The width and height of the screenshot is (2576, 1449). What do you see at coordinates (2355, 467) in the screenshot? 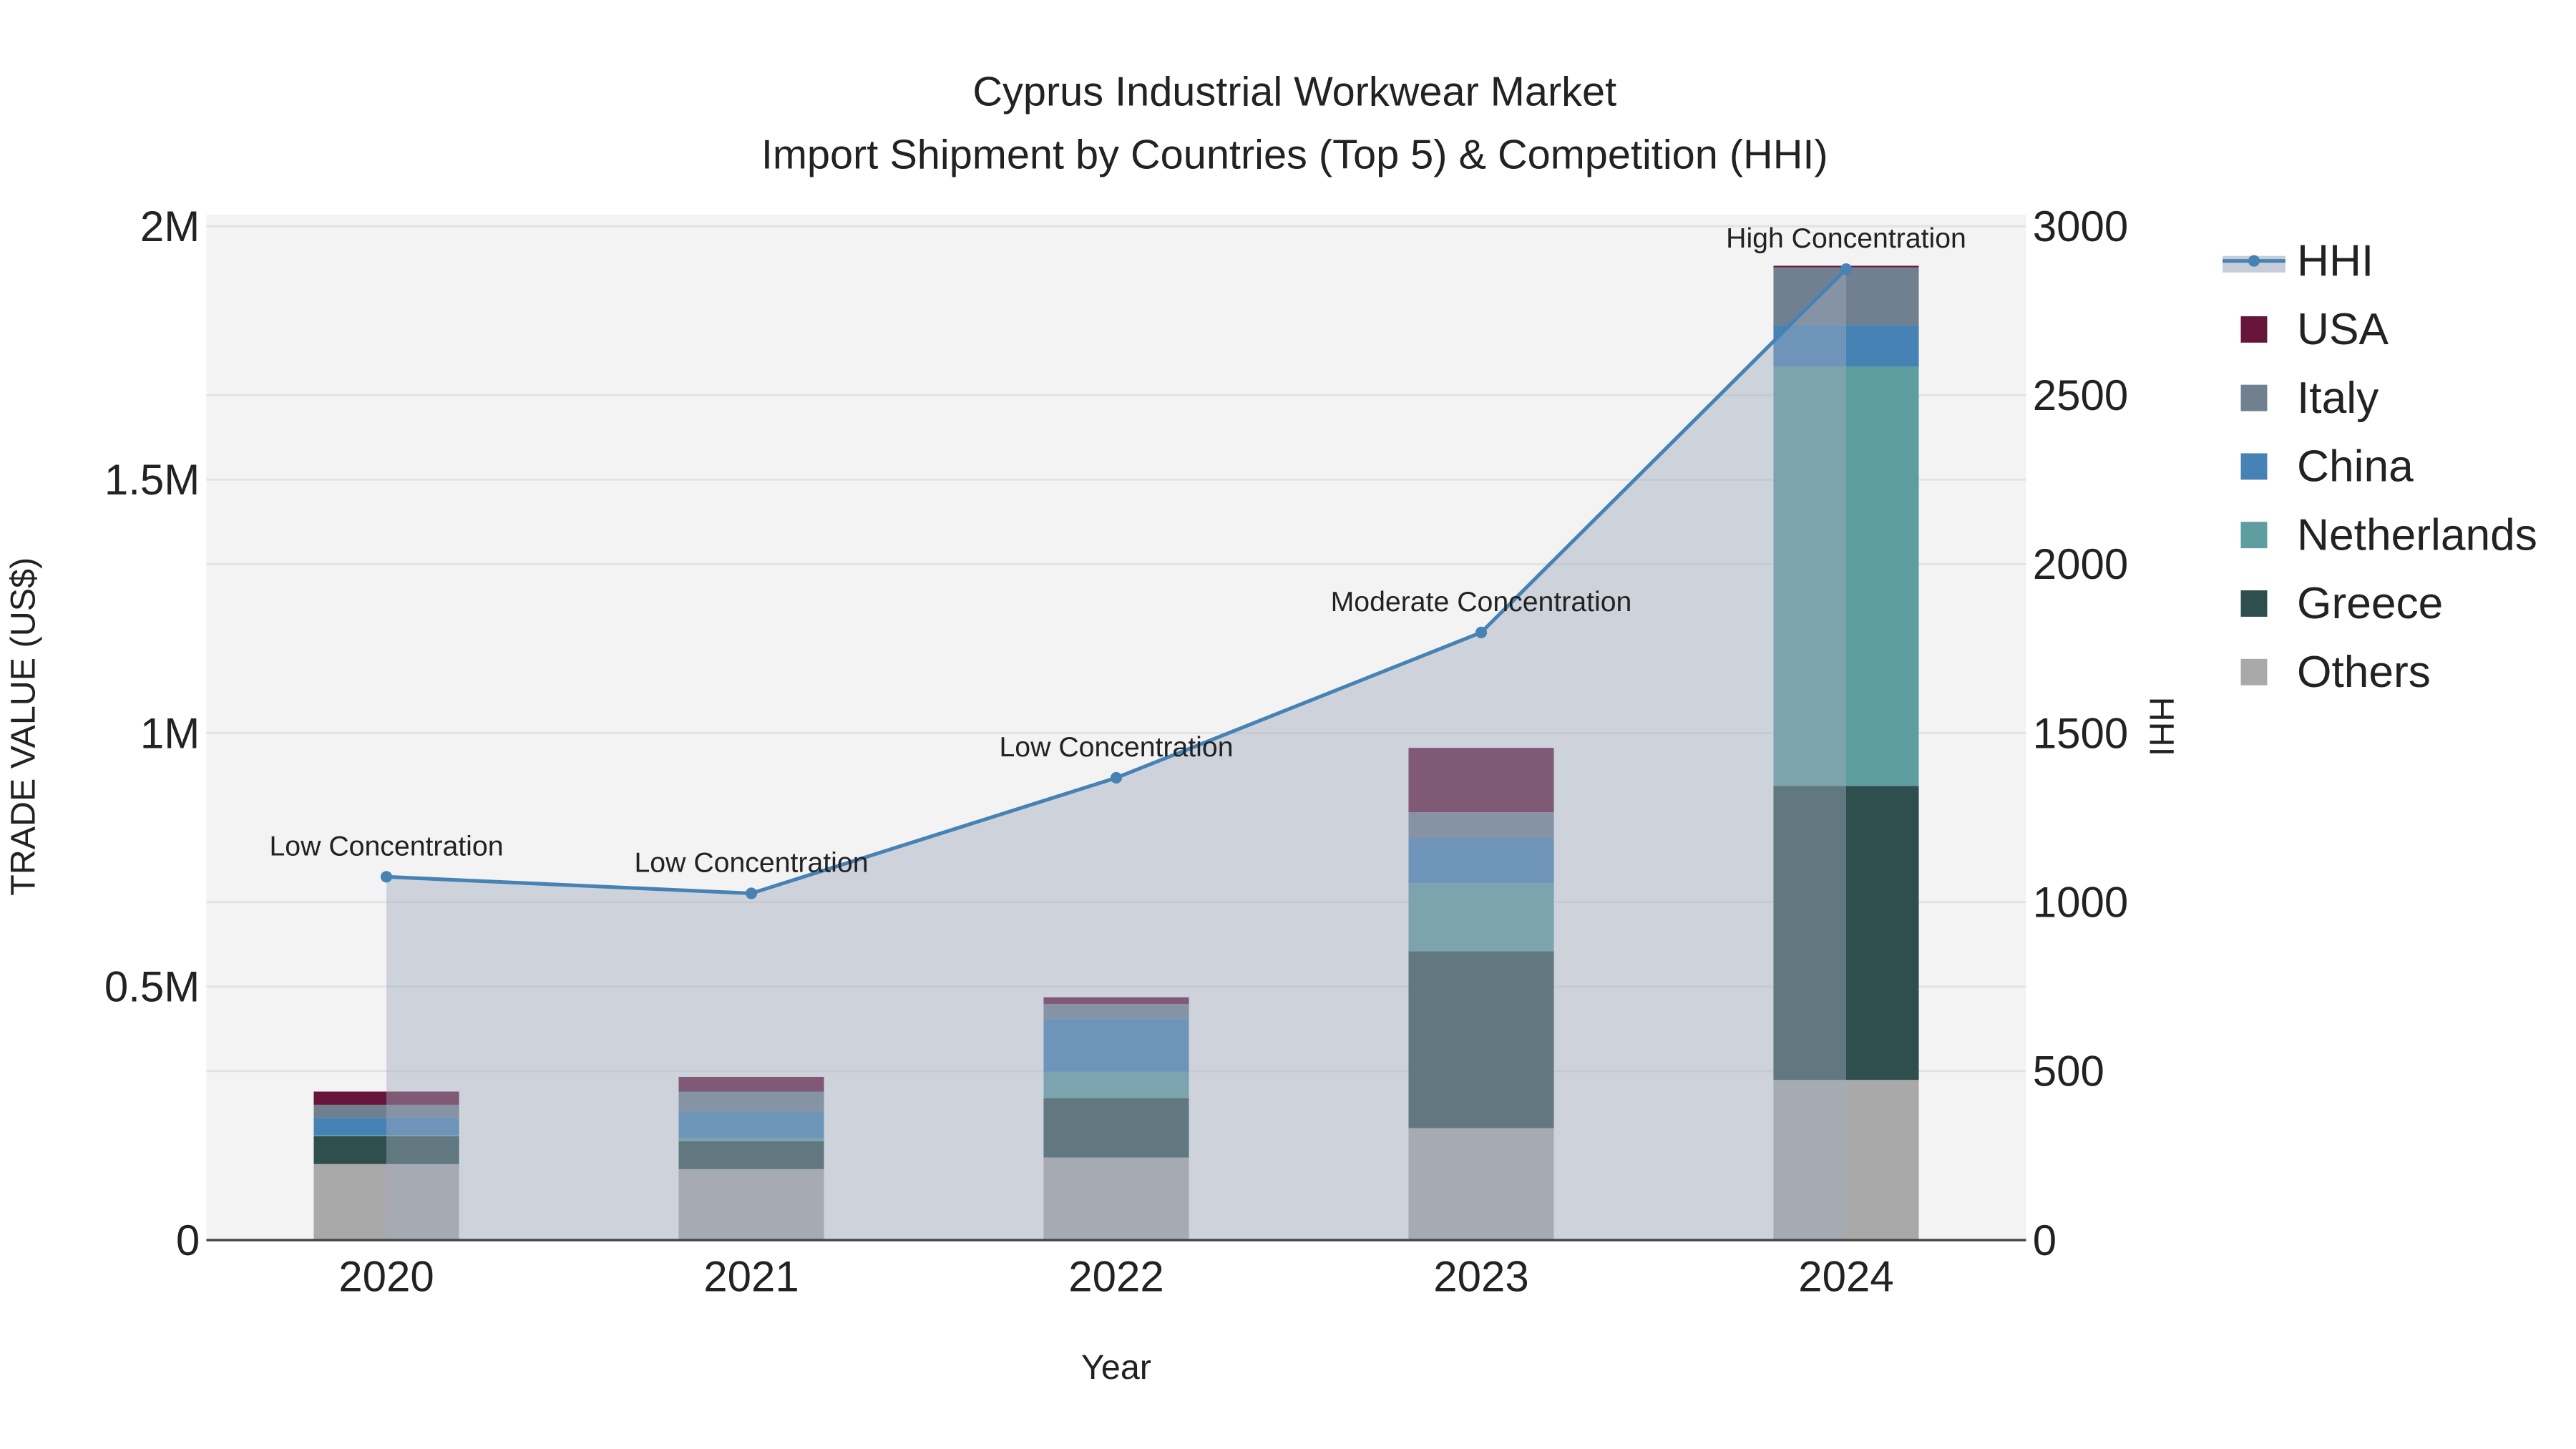
I see `legend-label: China` at bounding box center [2355, 467].